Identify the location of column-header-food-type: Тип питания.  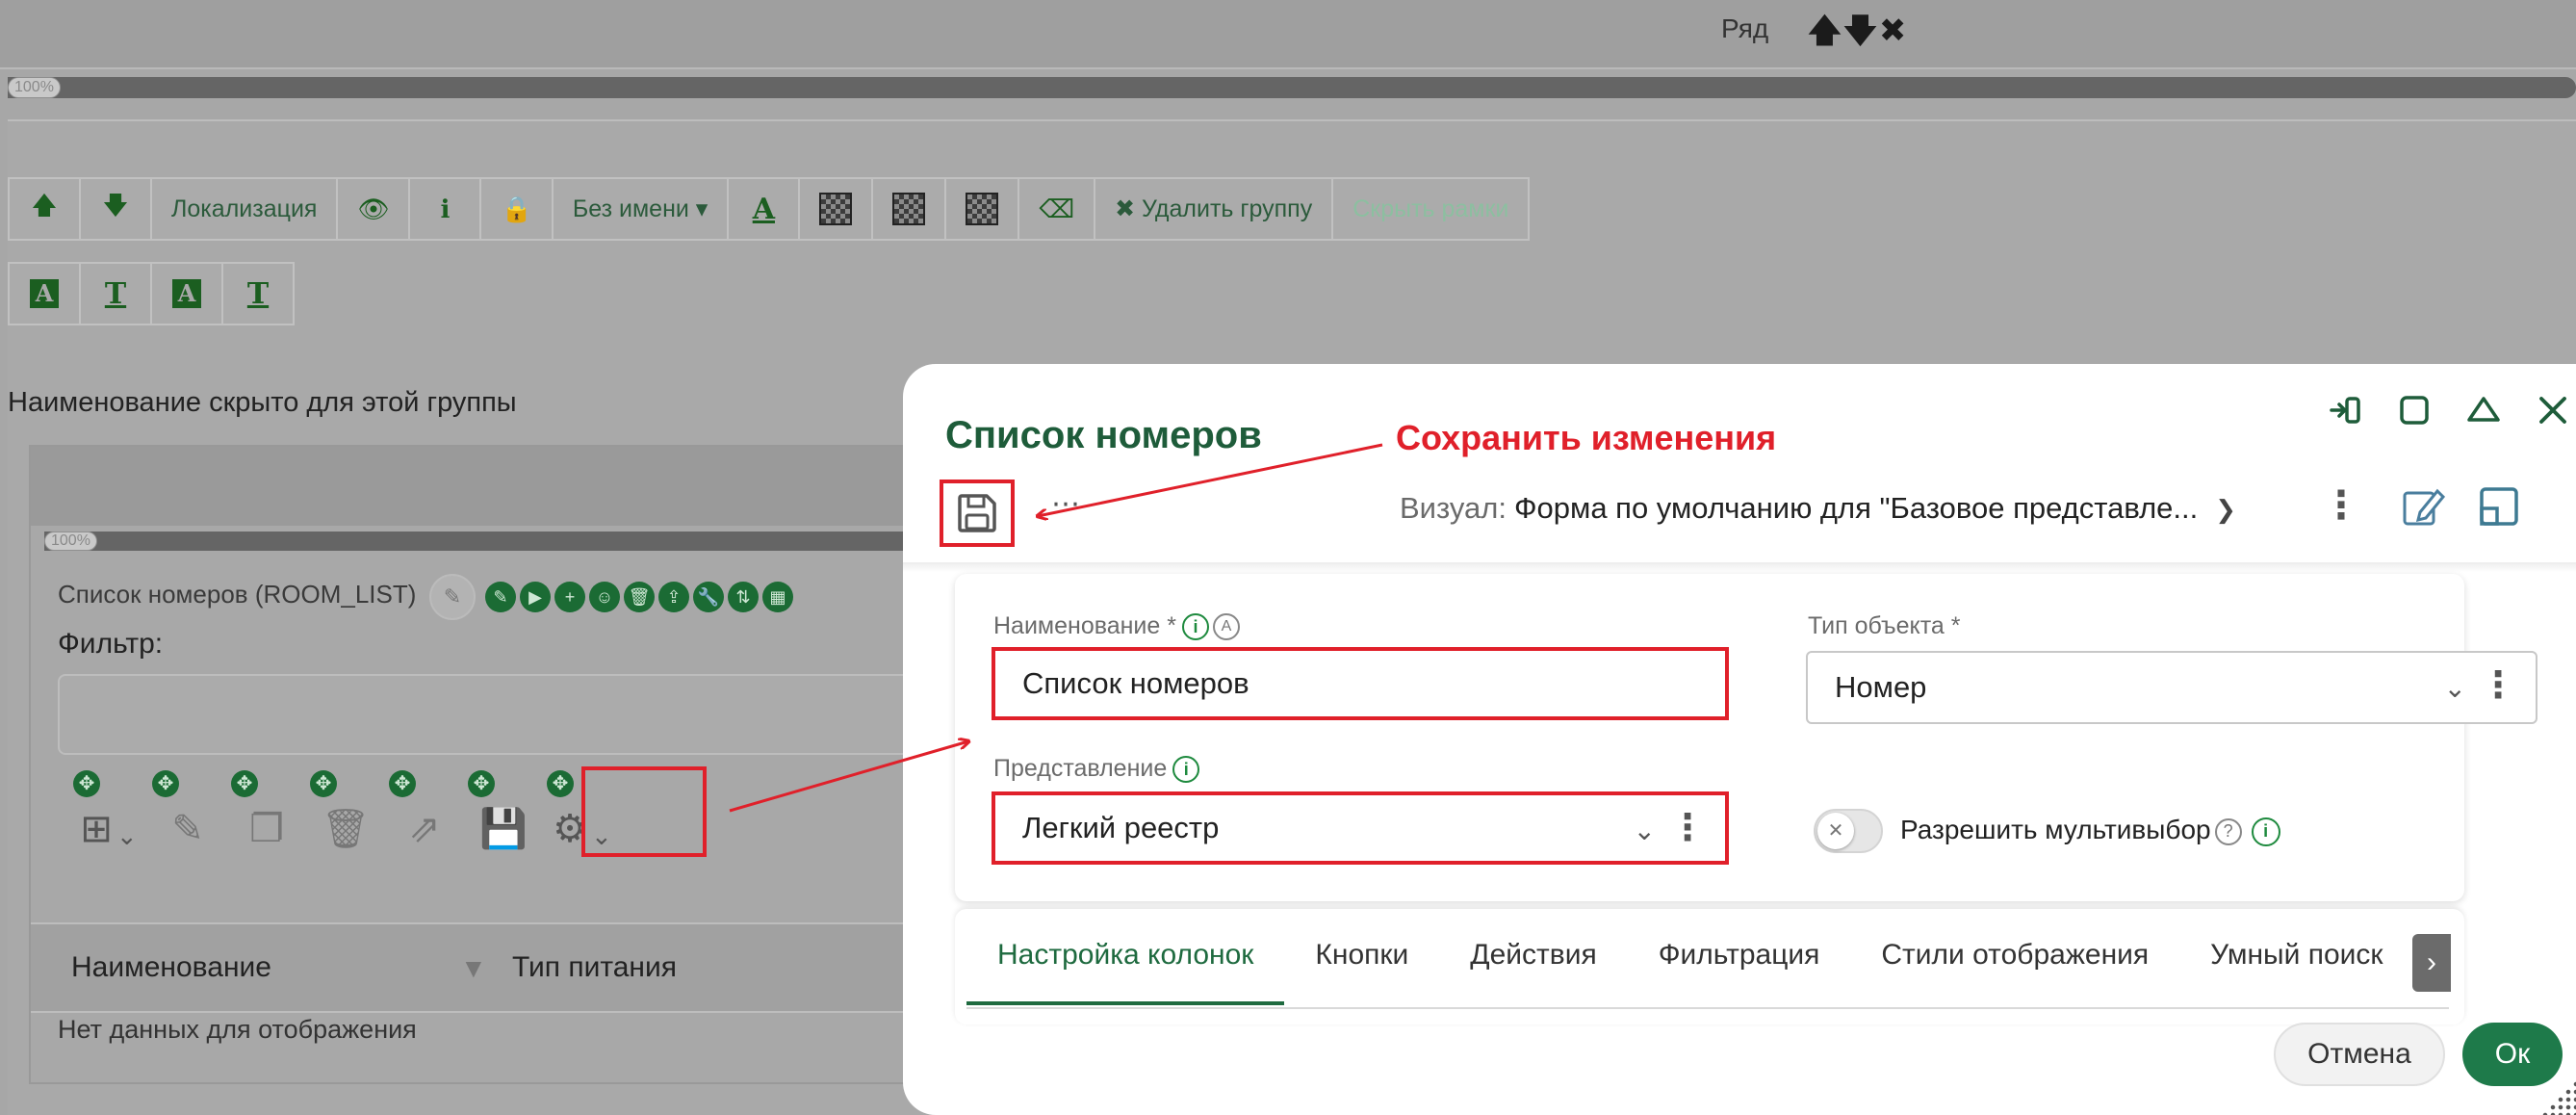
(595, 967).